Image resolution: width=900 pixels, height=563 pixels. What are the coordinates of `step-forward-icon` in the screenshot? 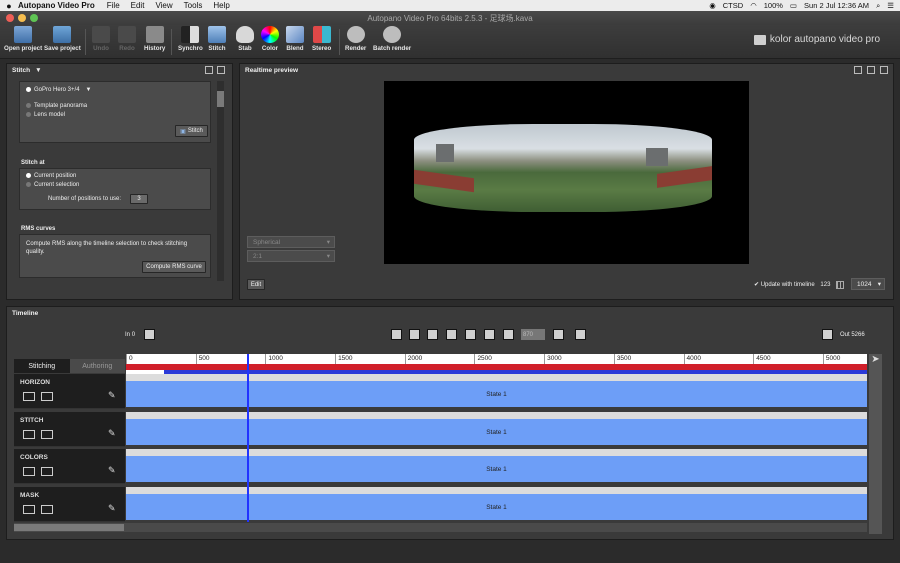 It's located at (470, 334).